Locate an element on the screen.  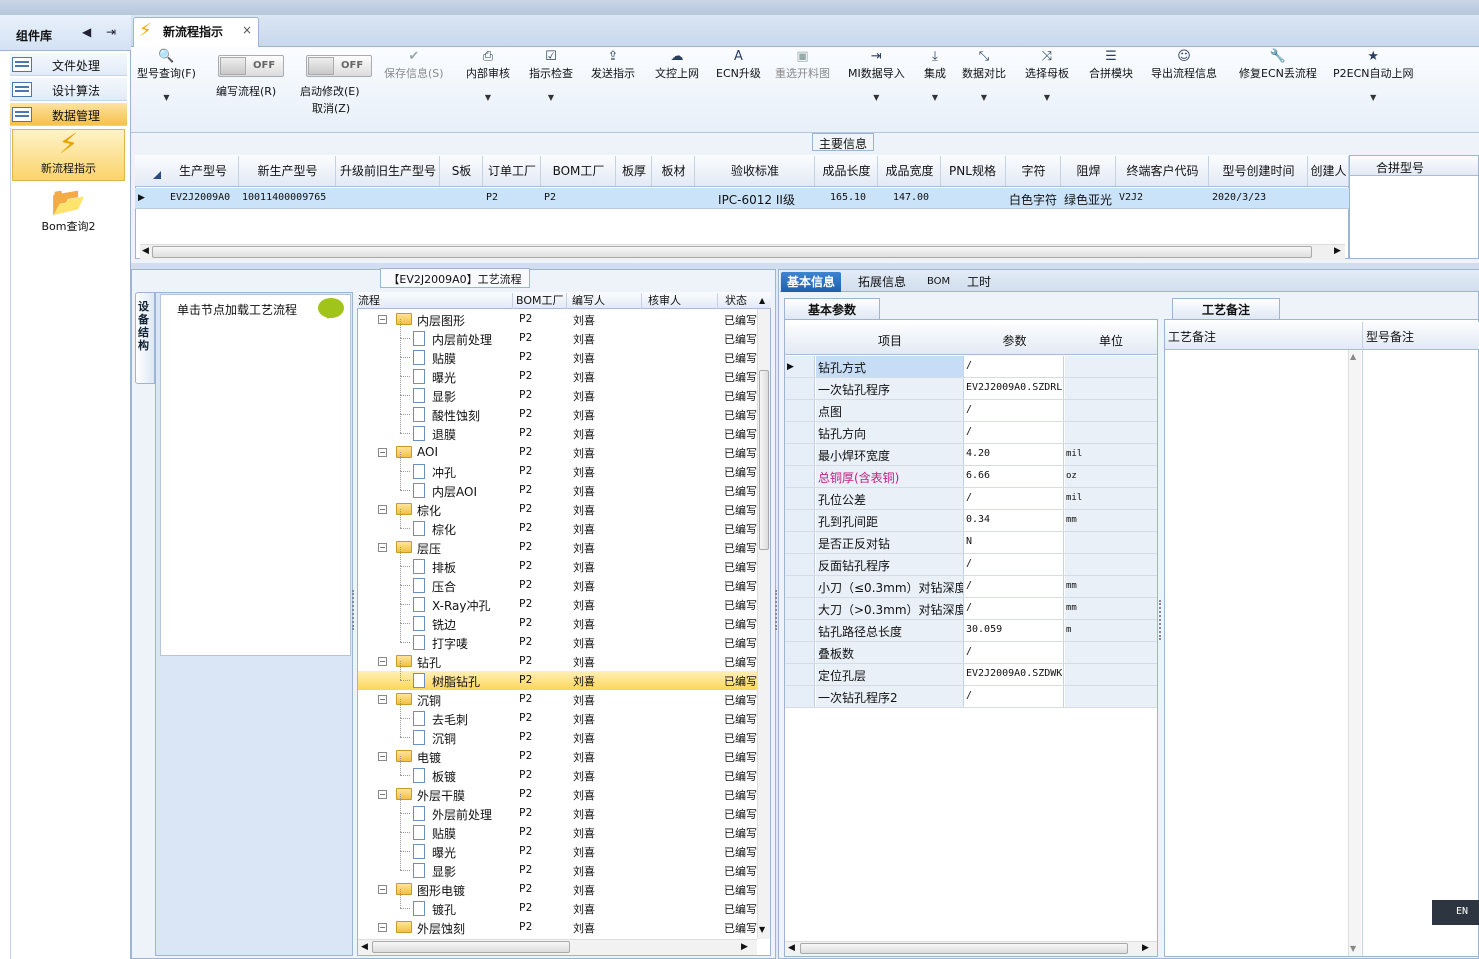
toolbar-button-3: ☑ 指示检查 ▼ is located at coordinates (551, 75).